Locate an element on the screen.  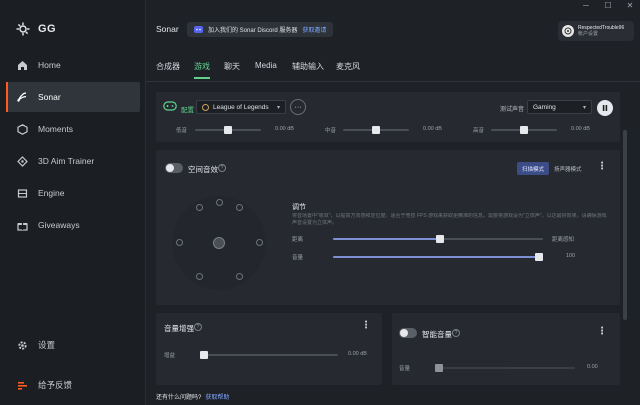
maximize-button: ☐ is located at coordinates (608, 6).